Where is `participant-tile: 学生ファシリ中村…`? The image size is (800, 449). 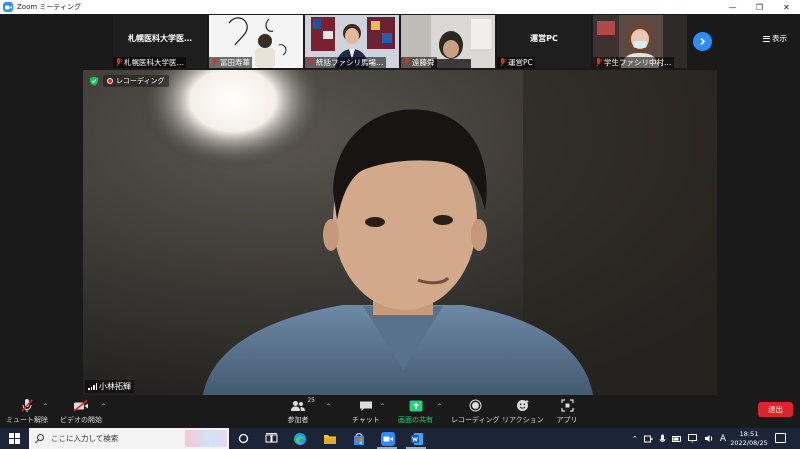
participant-tile: 学生ファシリ中村… is located at coordinates (640, 41).